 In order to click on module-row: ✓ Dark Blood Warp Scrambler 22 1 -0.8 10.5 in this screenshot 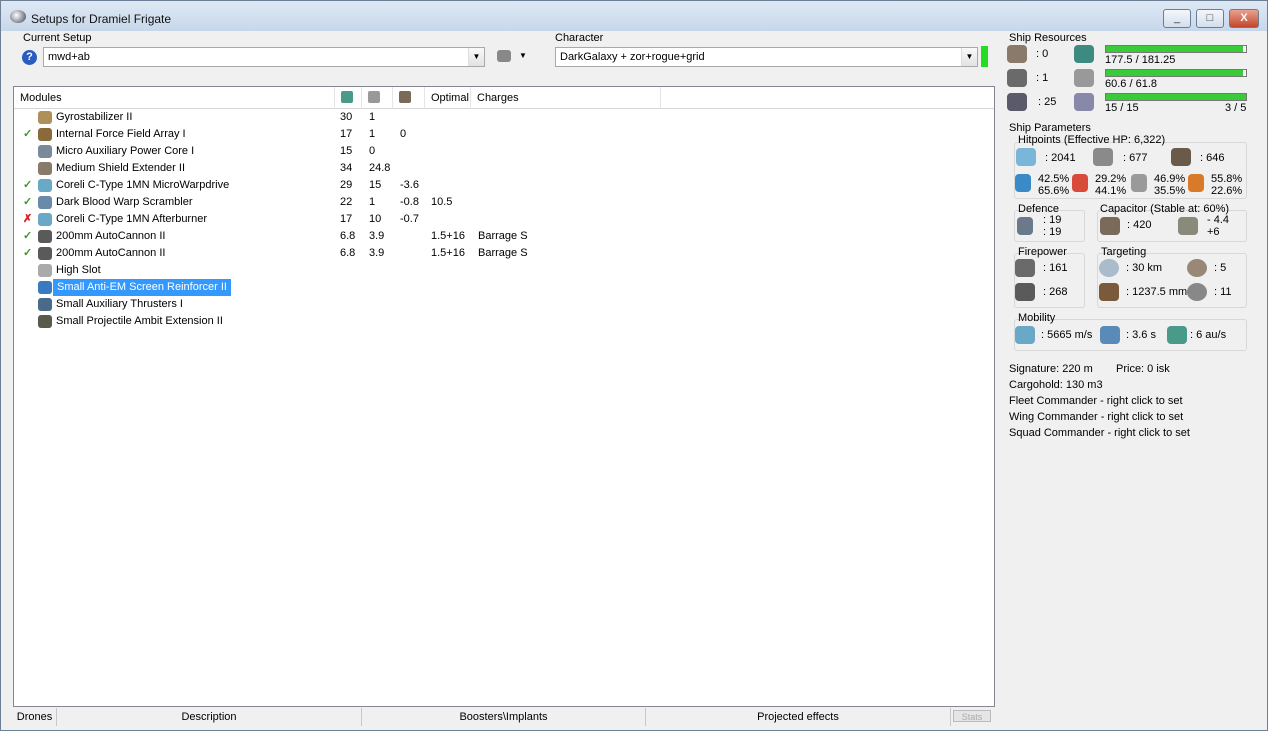, I will do `click(502, 202)`.